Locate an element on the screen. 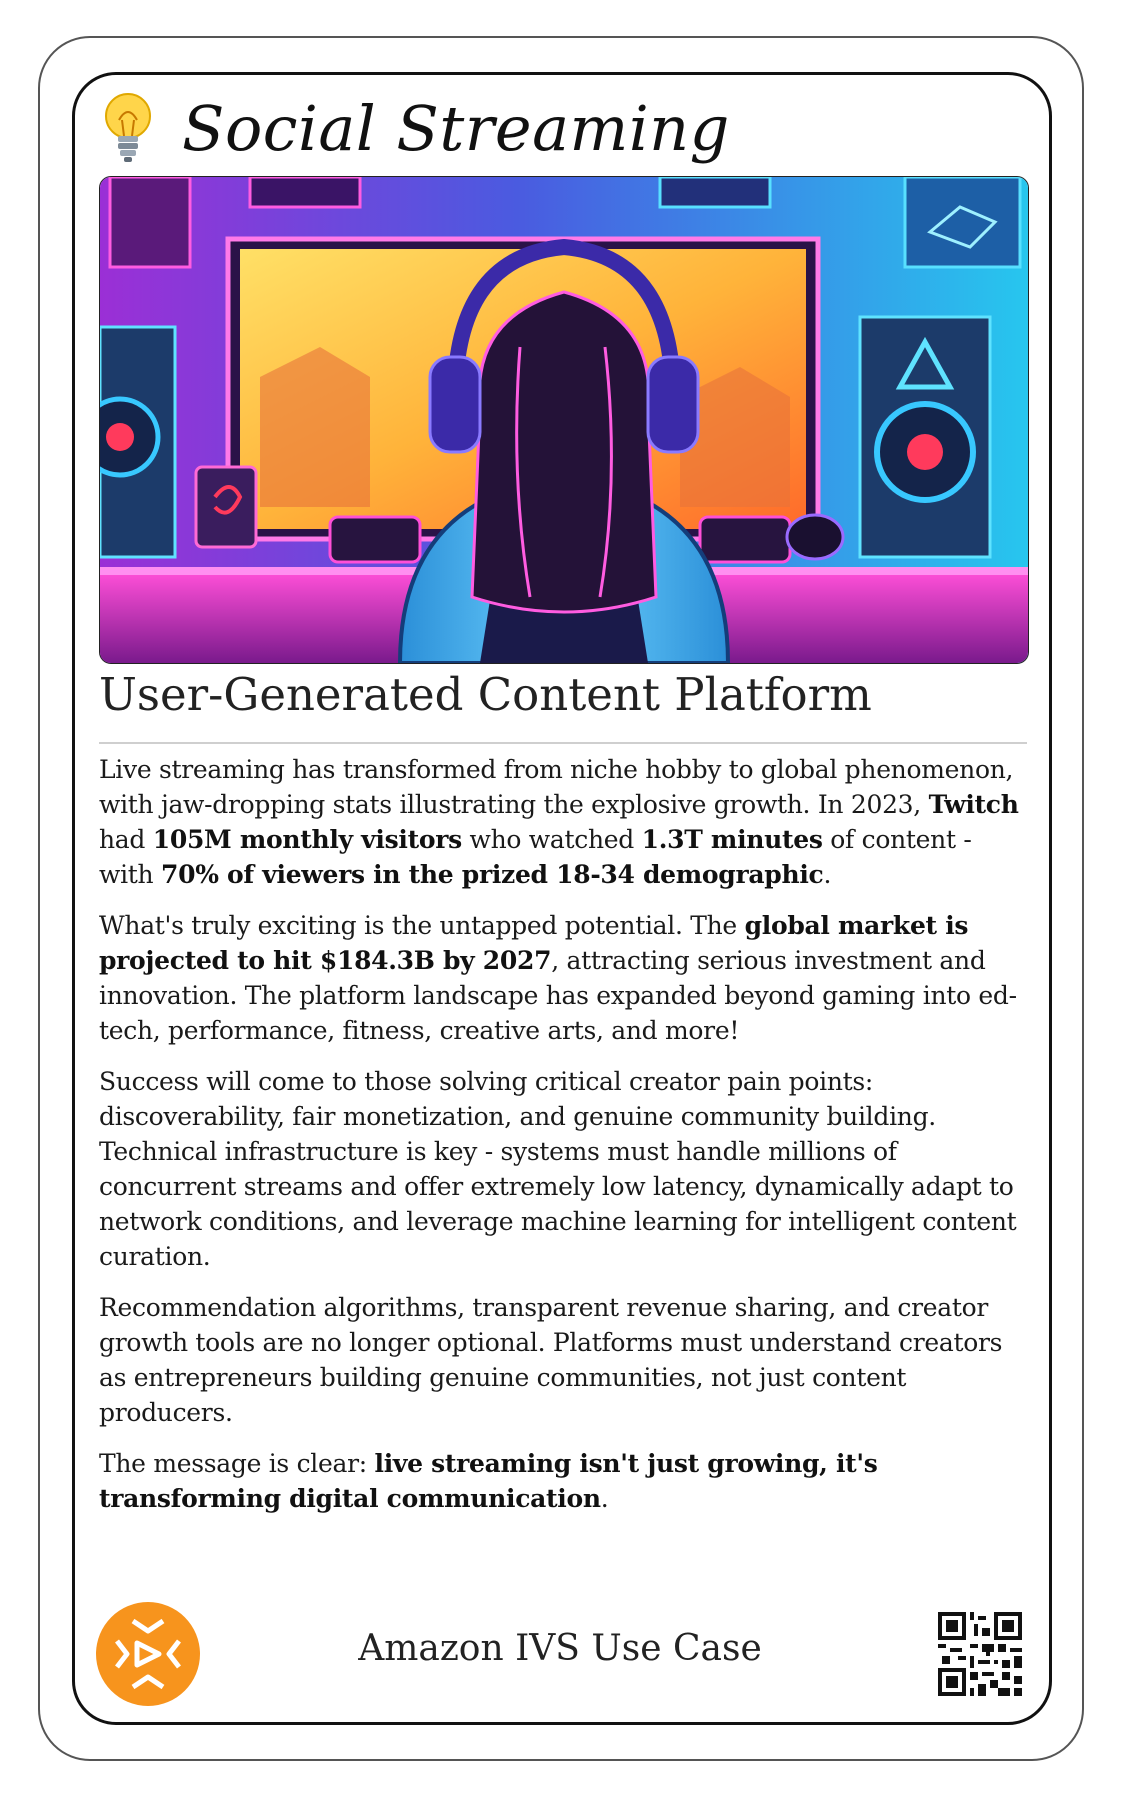  subtitle-divider is located at coordinates (563, 743).